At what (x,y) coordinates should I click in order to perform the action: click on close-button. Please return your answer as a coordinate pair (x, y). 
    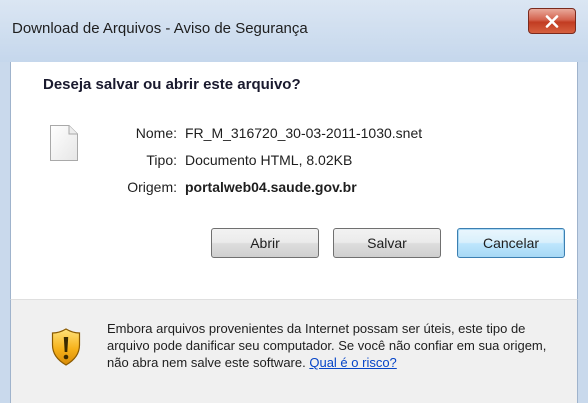
    Looking at the image, I should click on (552, 21).